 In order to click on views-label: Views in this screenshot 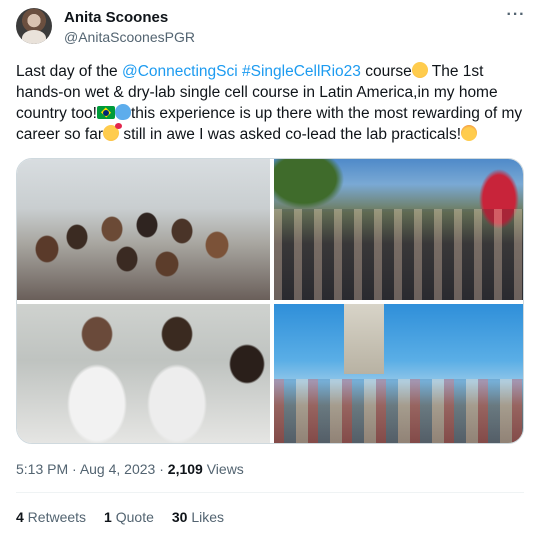, I will do `click(223, 469)`.